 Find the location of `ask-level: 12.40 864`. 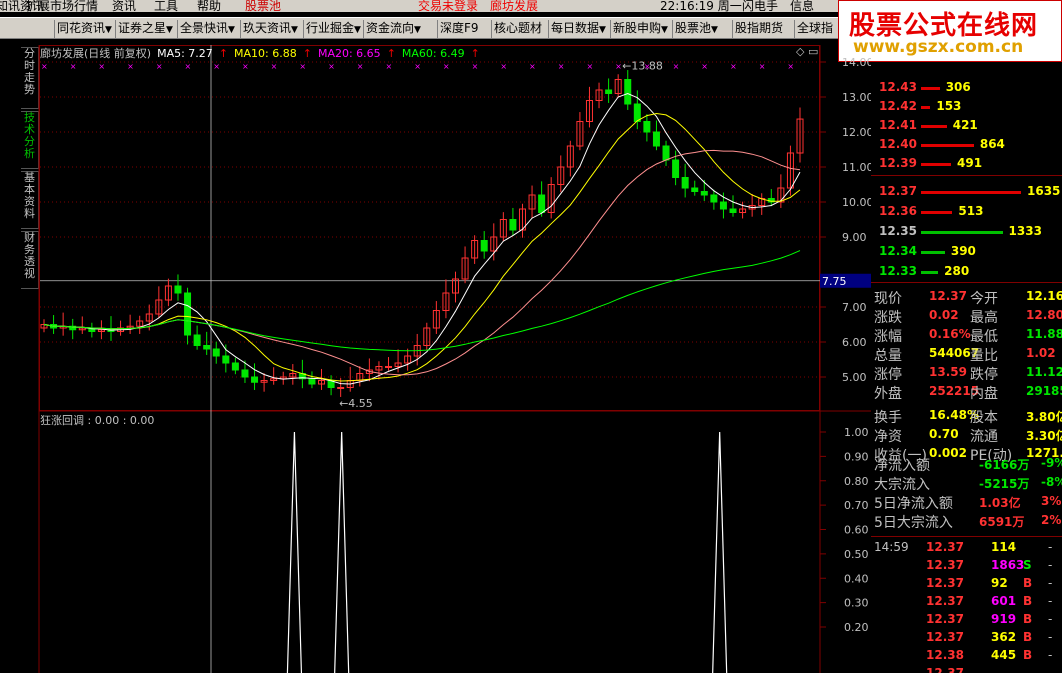

ask-level: 12.40 864 is located at coordinates (966, 145).